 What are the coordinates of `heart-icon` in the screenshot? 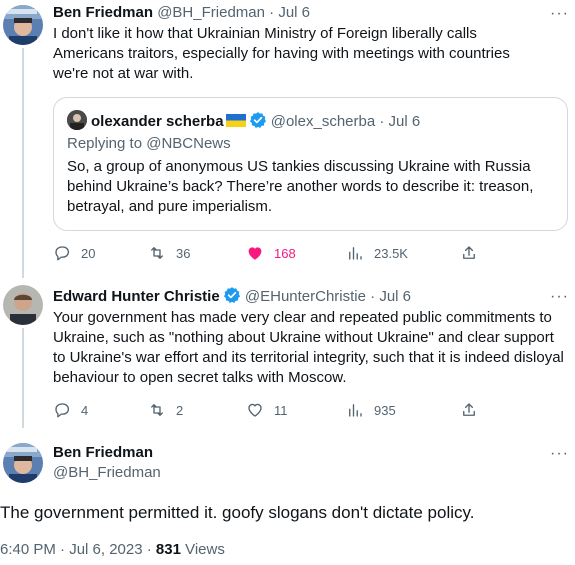 It's located at (255, 410).